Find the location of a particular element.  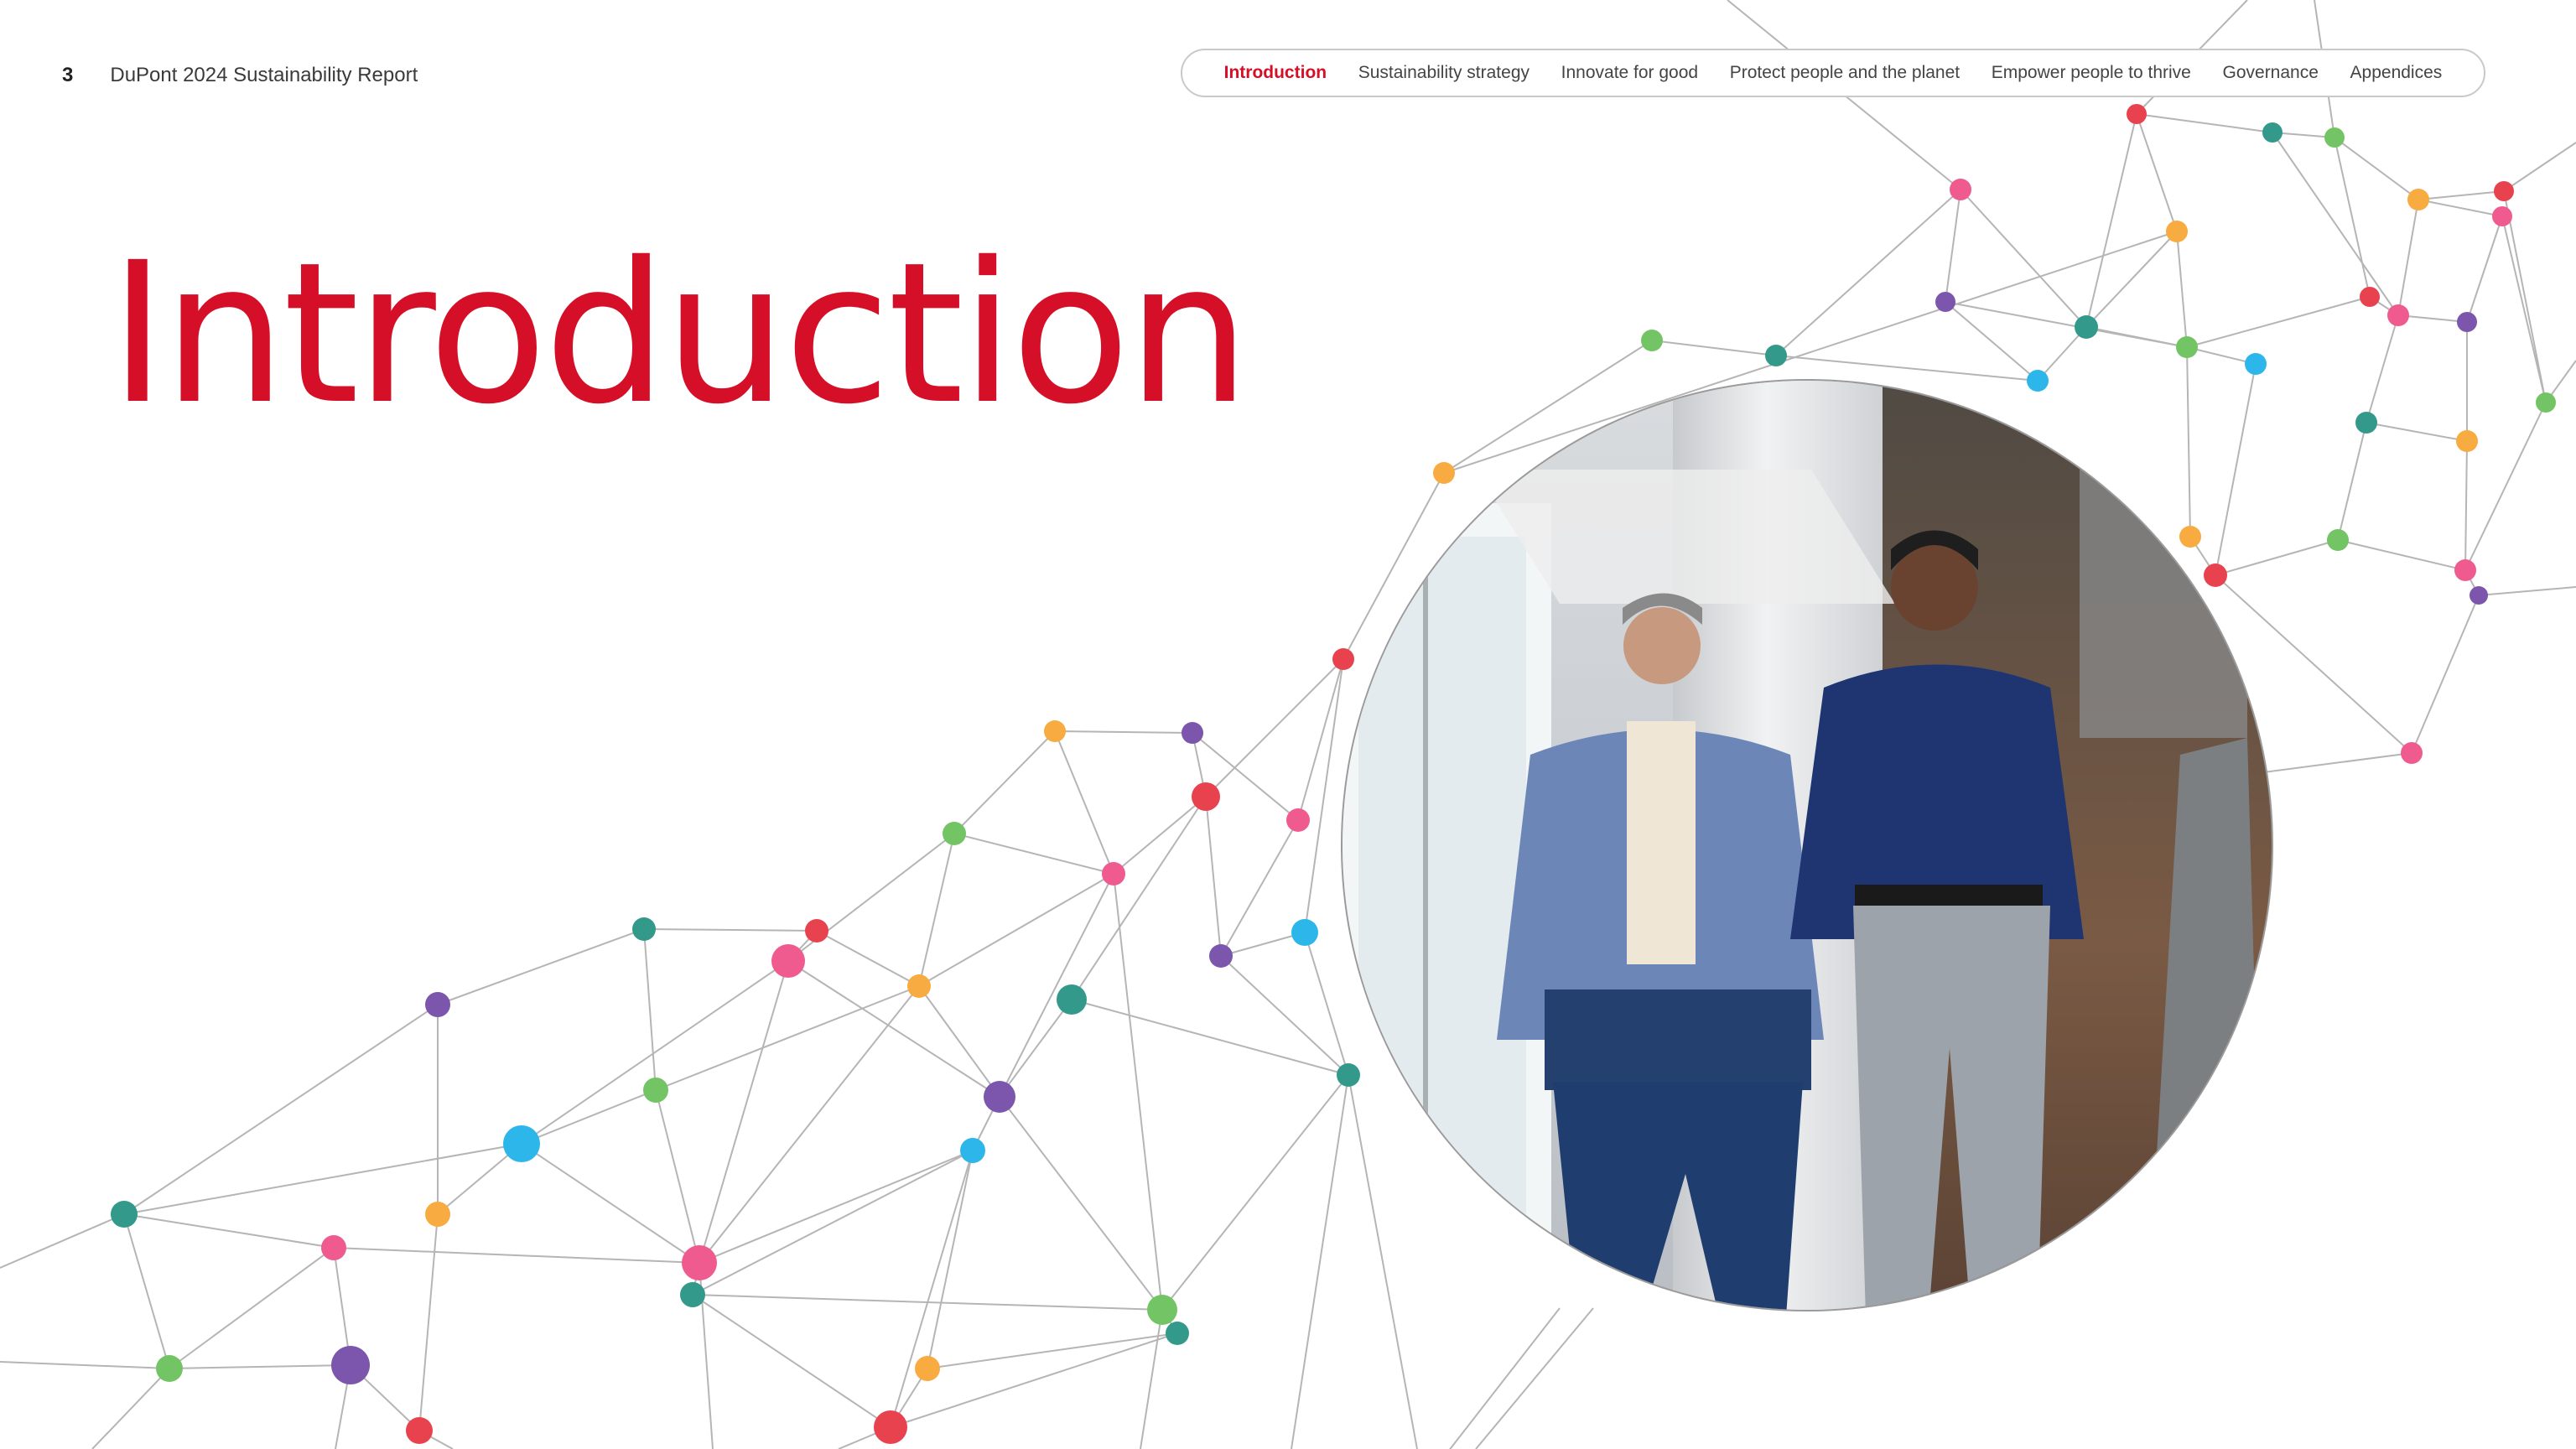

nav-protect-people-and-the-planet: Protect people and the planet is located at coordinates (1845, 73).